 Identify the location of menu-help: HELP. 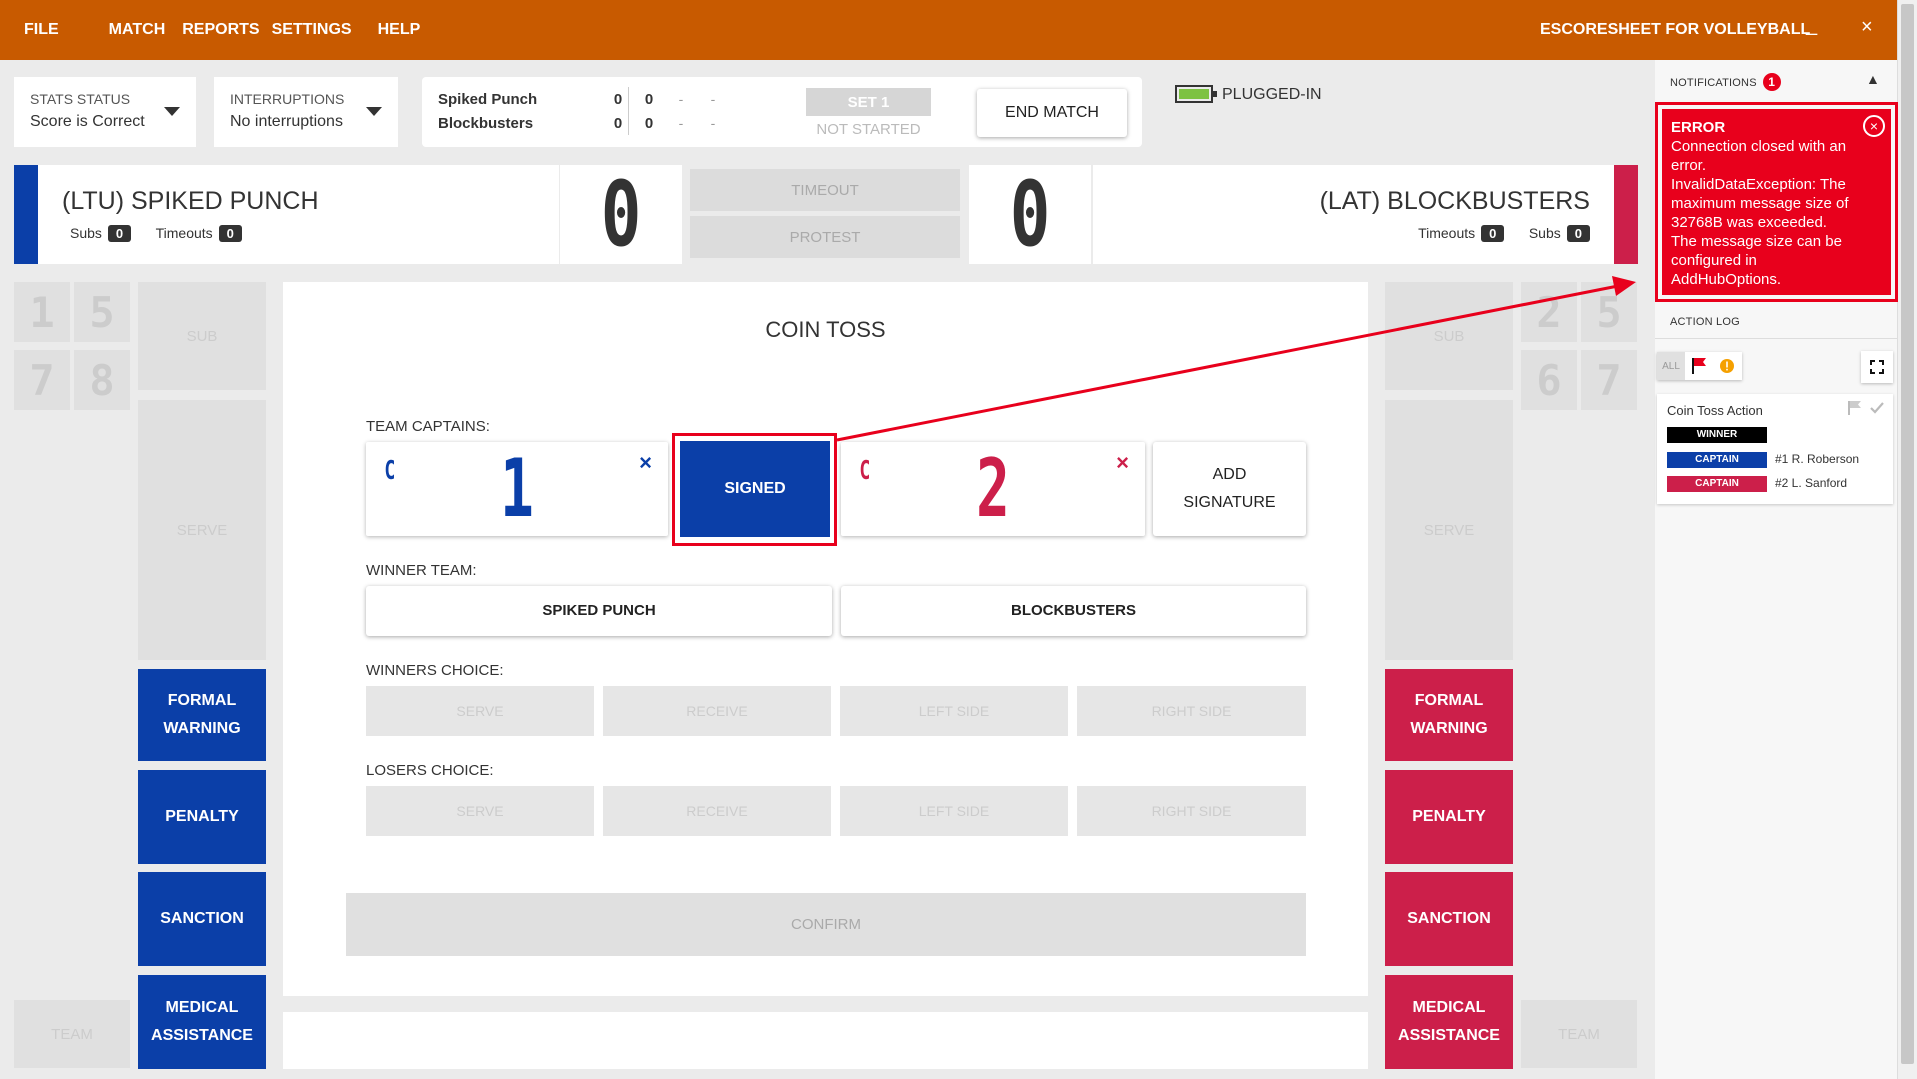
(399, 30).